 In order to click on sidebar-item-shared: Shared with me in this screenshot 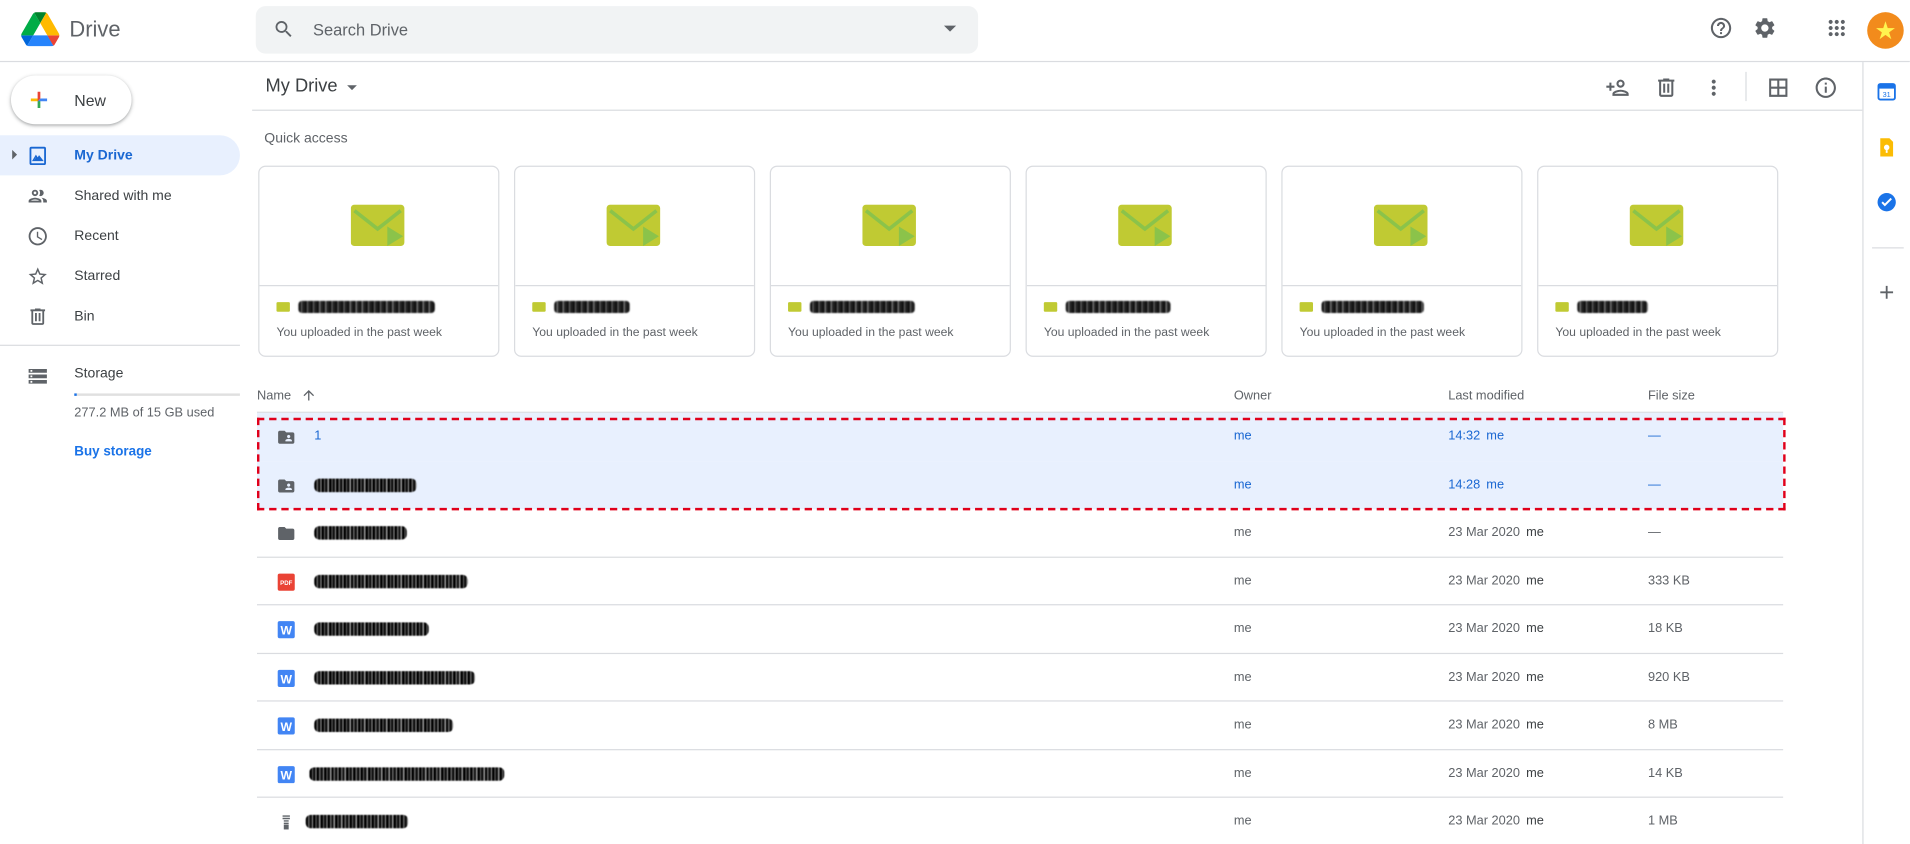, I will do `click(120, 195)`.